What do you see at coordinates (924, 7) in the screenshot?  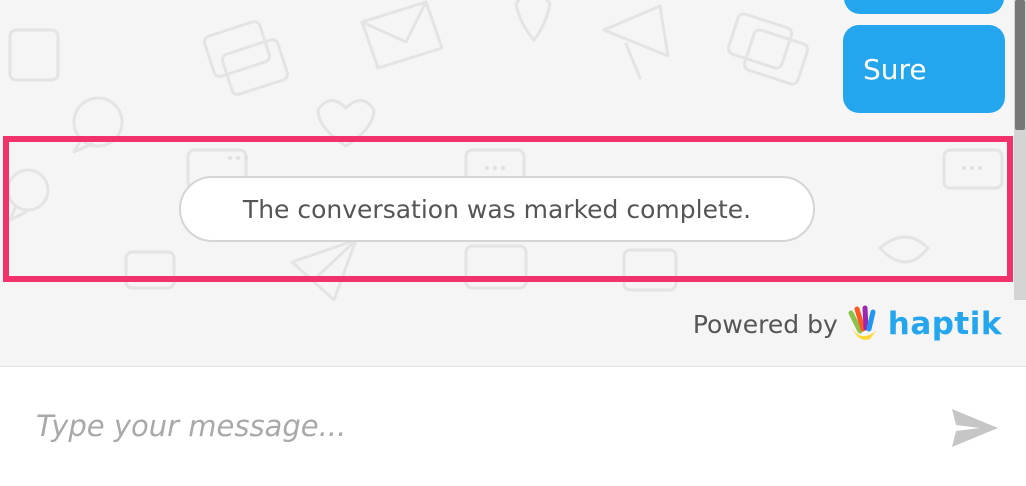 I see `previous-message-bubble` at bounding box center [924, 7].